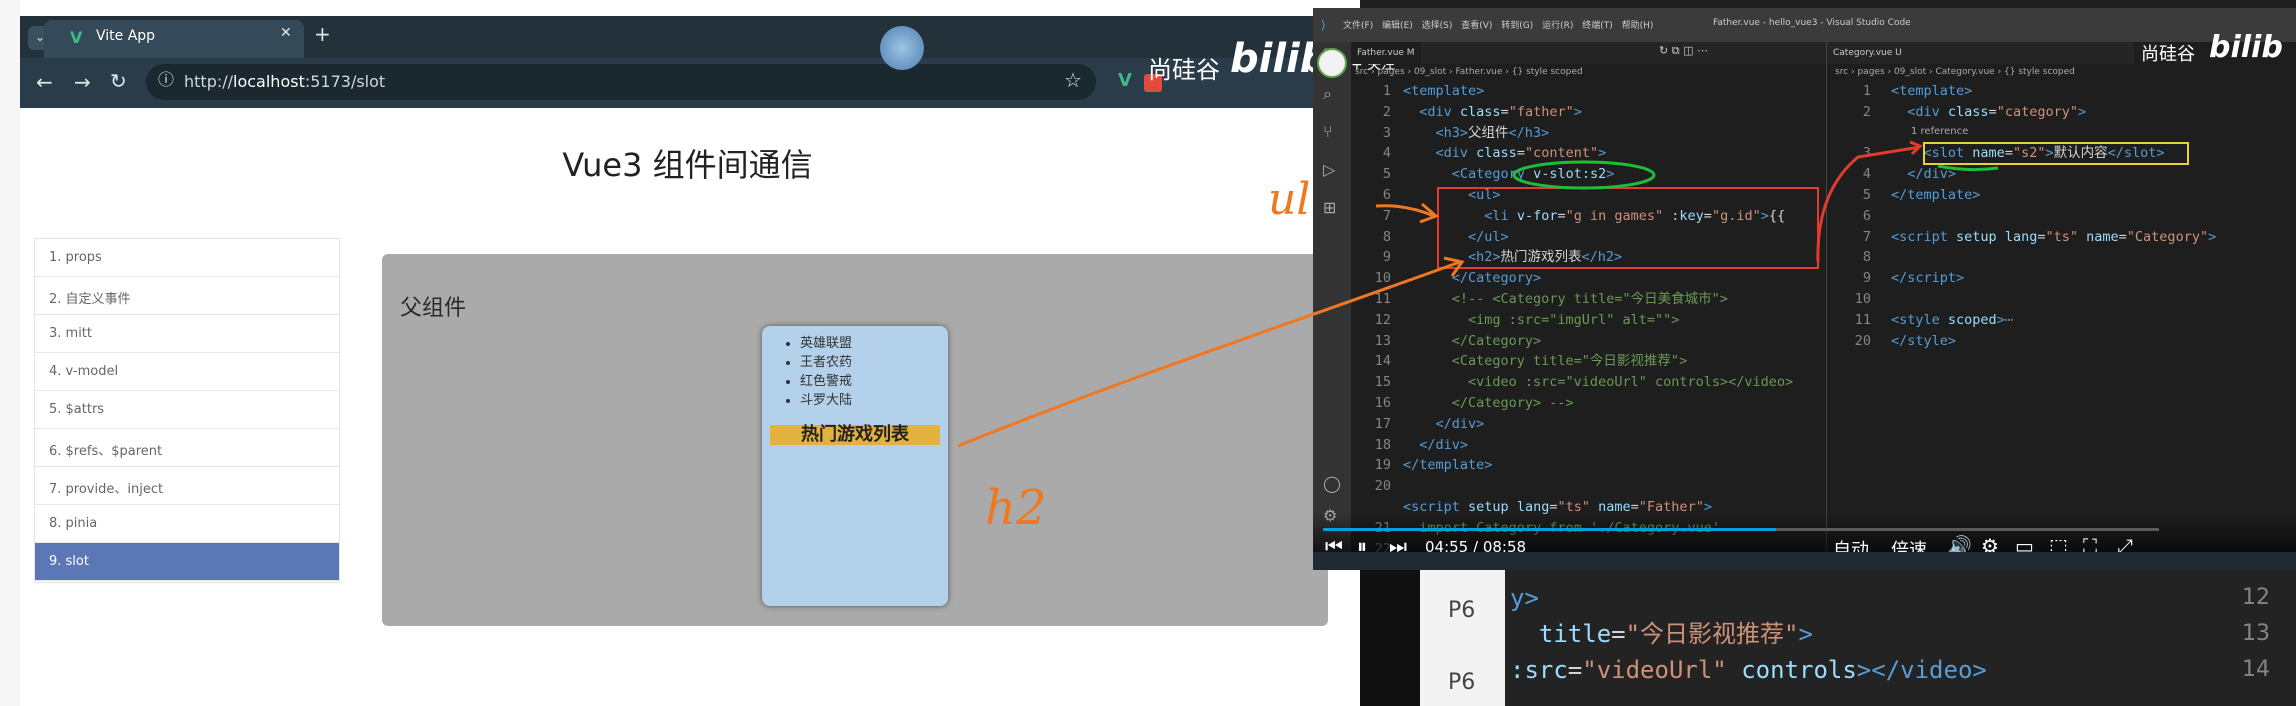 The height and width of the screenshot is (706, 2296). Describe the element at coordinates (2056, 153) in the screenshot. I see `yellow-highlight-box` at that location.